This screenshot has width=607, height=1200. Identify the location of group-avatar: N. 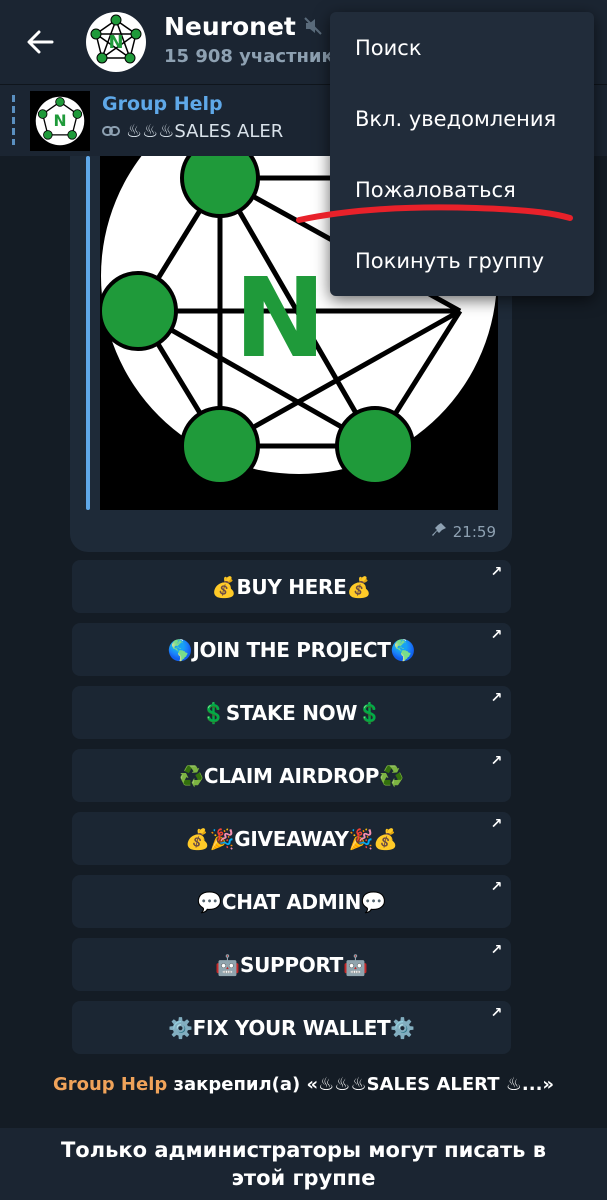
(116, 42).